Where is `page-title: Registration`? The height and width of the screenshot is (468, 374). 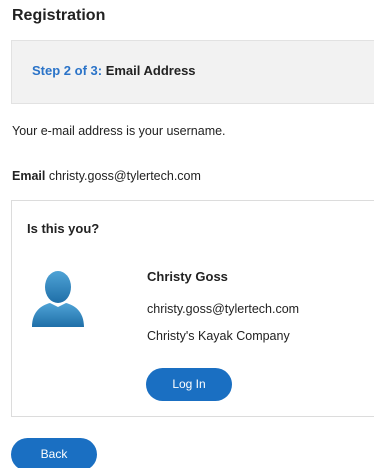
page-title: Registration is located at coordinates (59, 15).